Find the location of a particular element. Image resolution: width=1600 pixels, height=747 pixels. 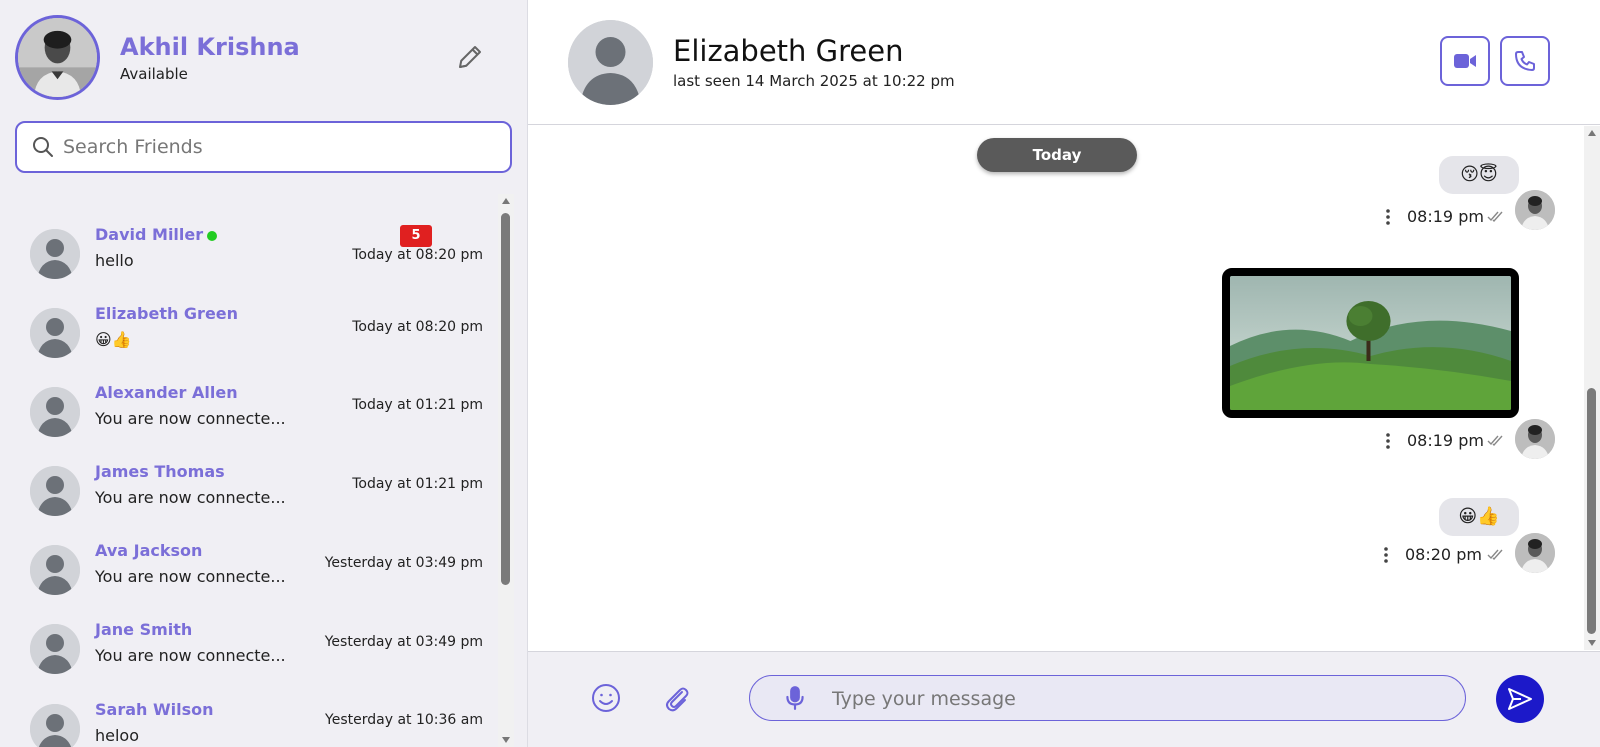

profile-name: Akhil Krishna is located at coordinates (210, 47).